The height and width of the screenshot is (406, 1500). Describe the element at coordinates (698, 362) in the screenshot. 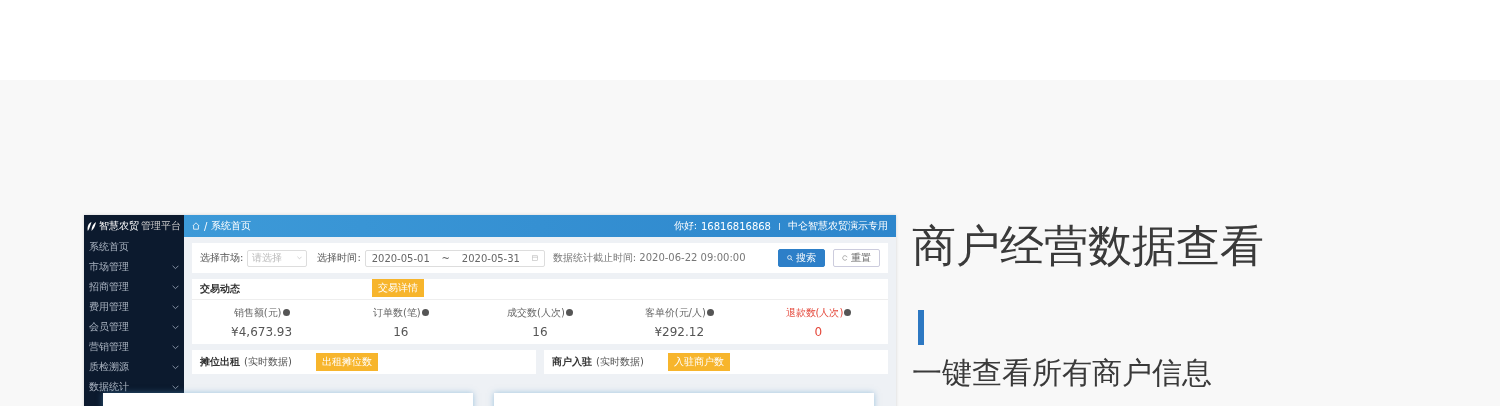

I see `callout-tag: 入驻商户数` at that location.